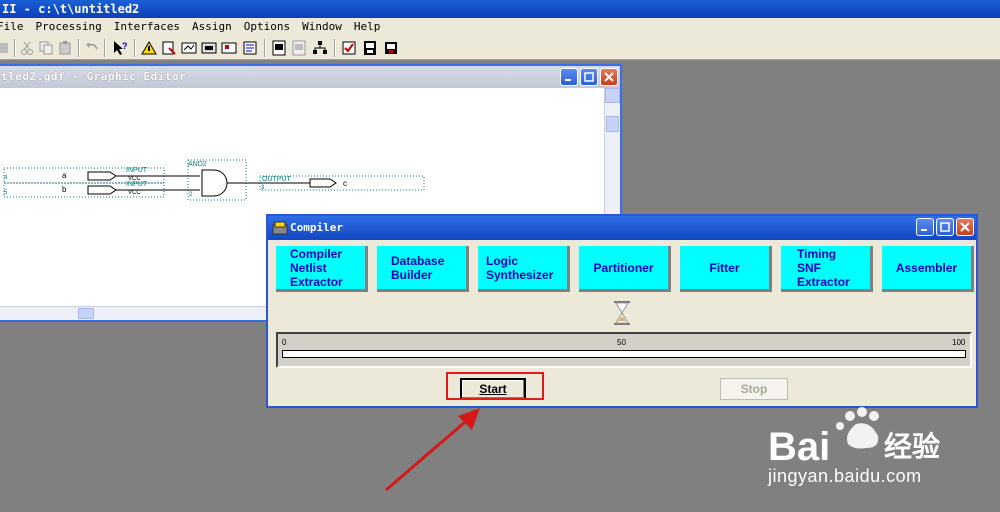  What do you see at coordinates (284, 342) in the screenshot?
I see `progress-tick-0: 0` at bounding box center [284, 342].